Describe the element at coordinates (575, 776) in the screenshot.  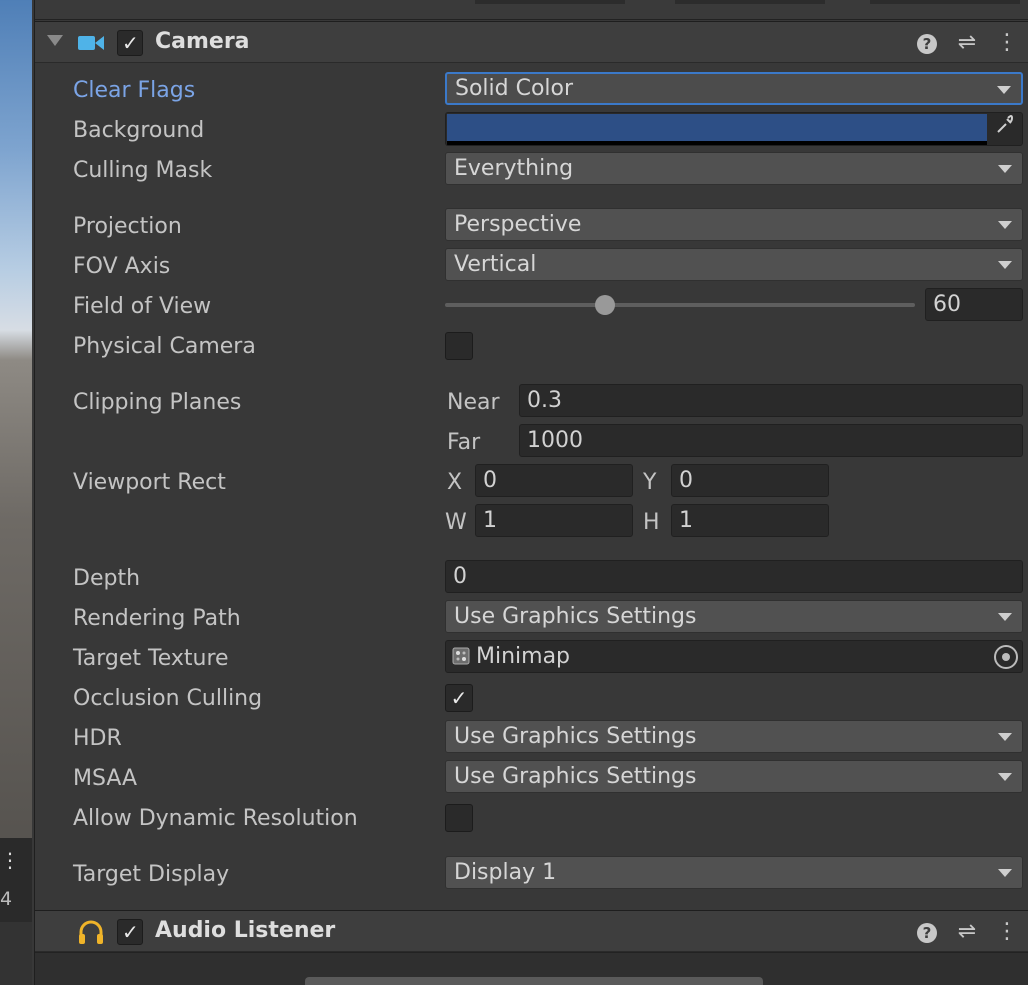
I see `msaa-value: Use Graphics Settings` at that location.